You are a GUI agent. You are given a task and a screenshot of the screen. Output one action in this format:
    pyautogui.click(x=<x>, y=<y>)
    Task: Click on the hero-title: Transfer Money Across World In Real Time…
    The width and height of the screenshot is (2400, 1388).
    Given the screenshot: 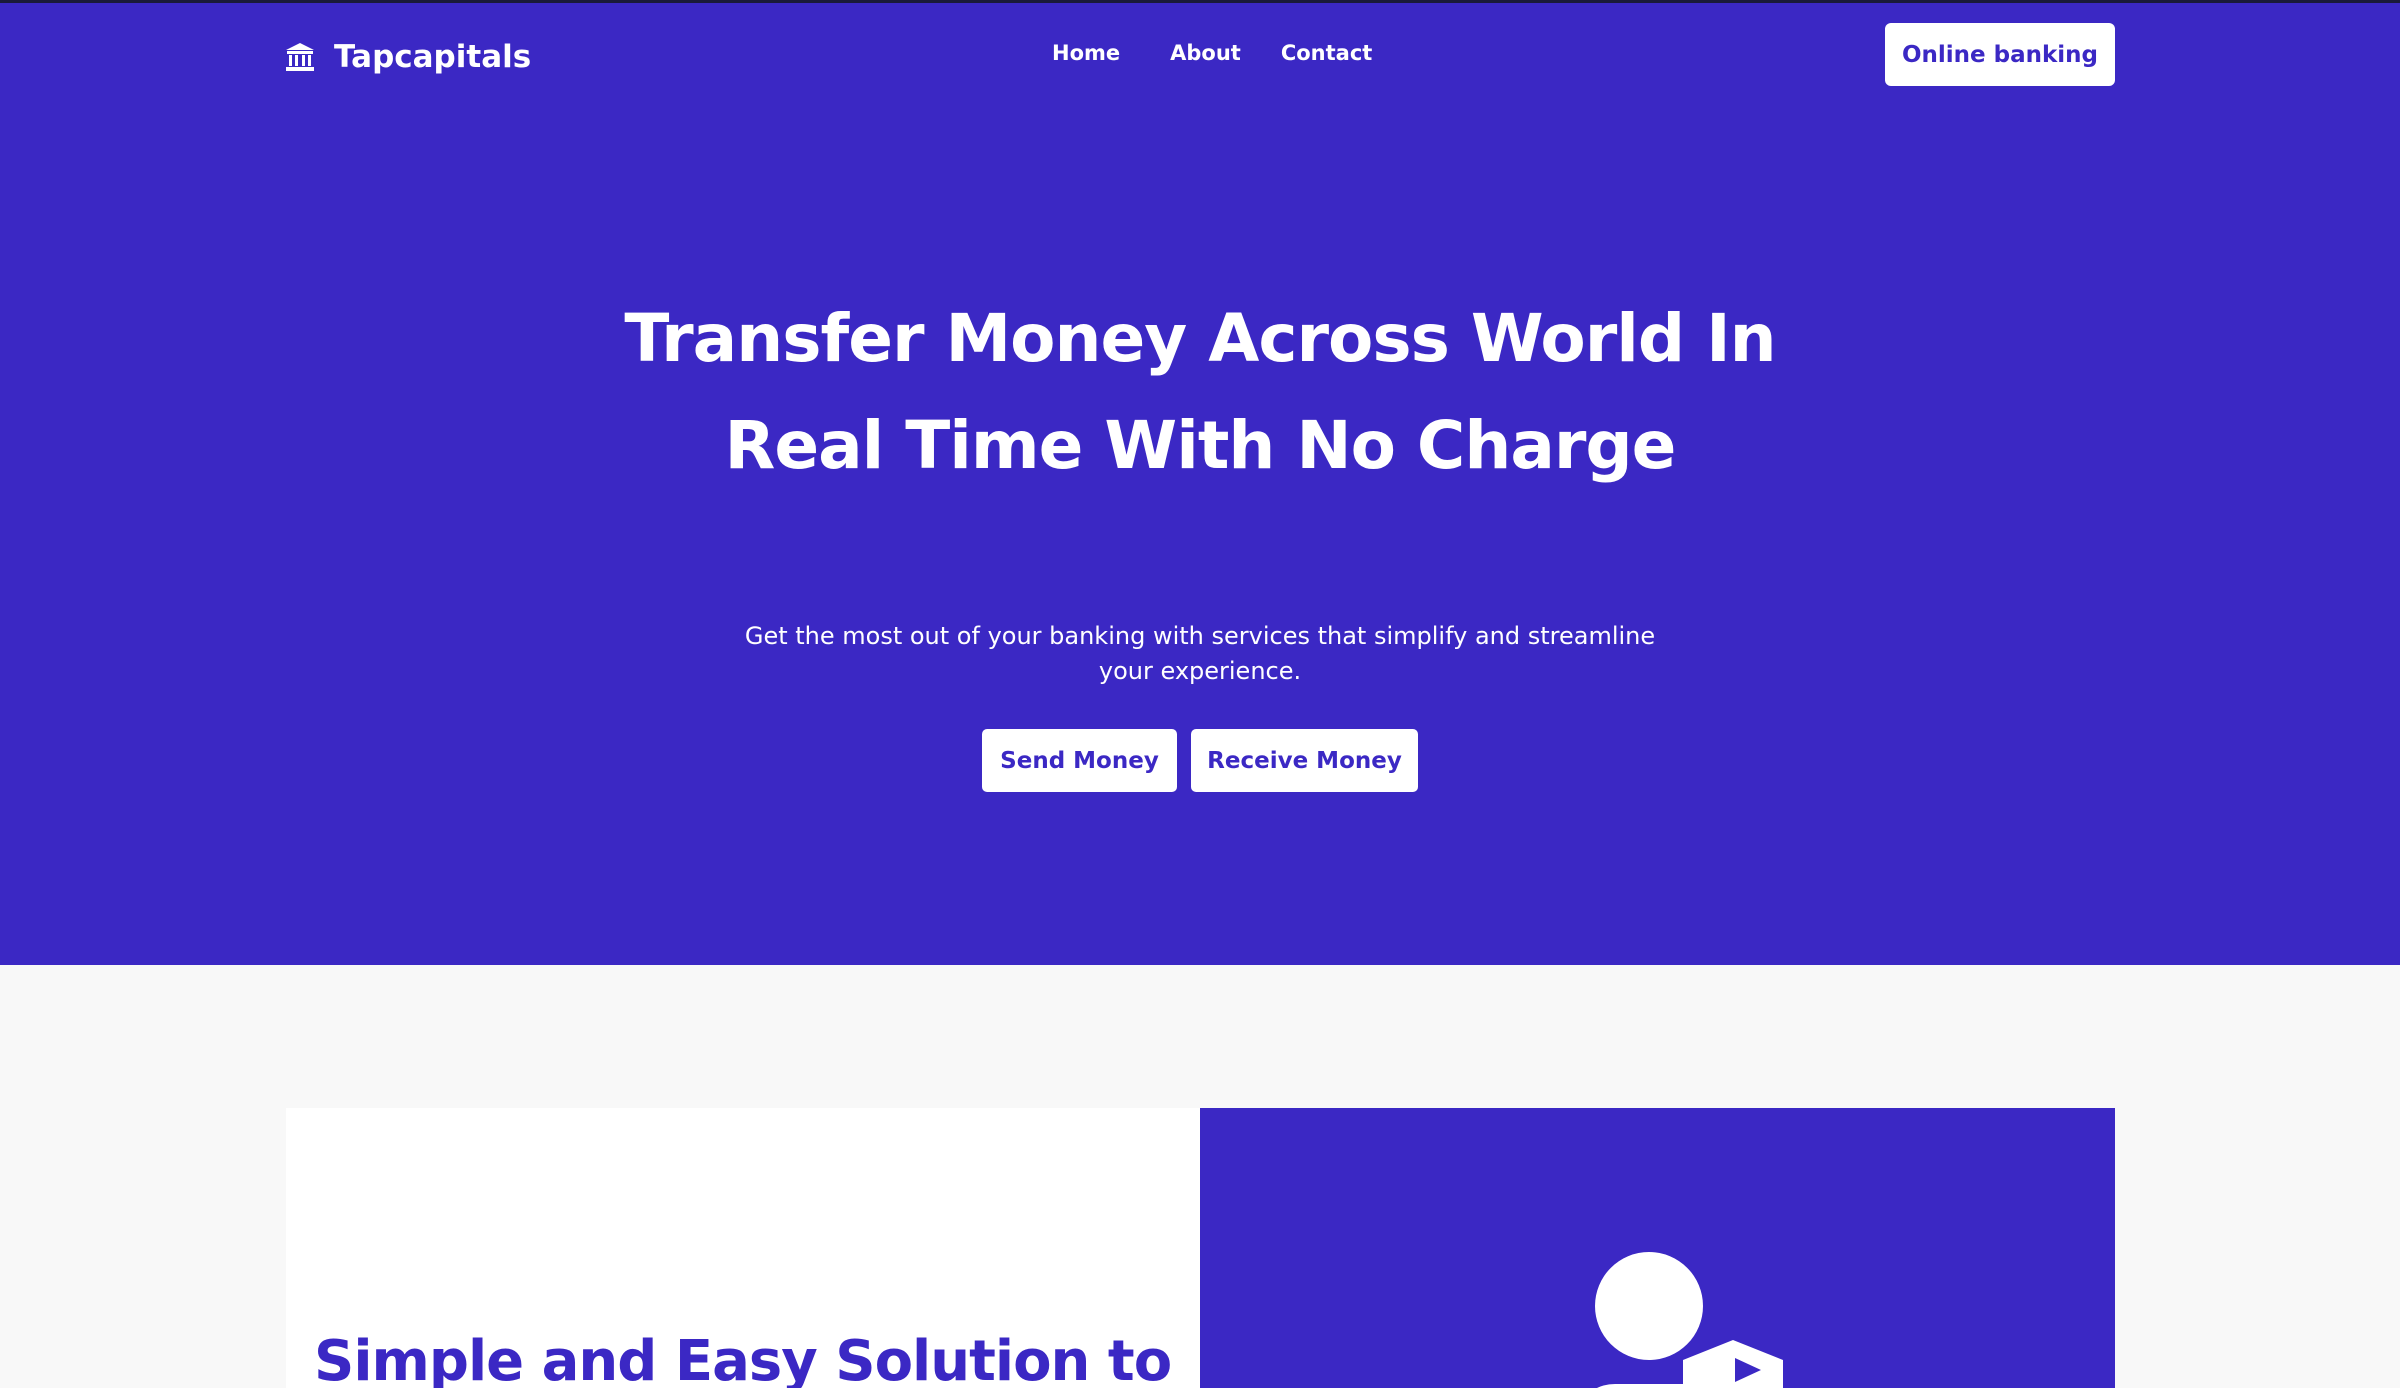 What is the action you would take?
    pyautogui.click(x=1200, y=392)
    